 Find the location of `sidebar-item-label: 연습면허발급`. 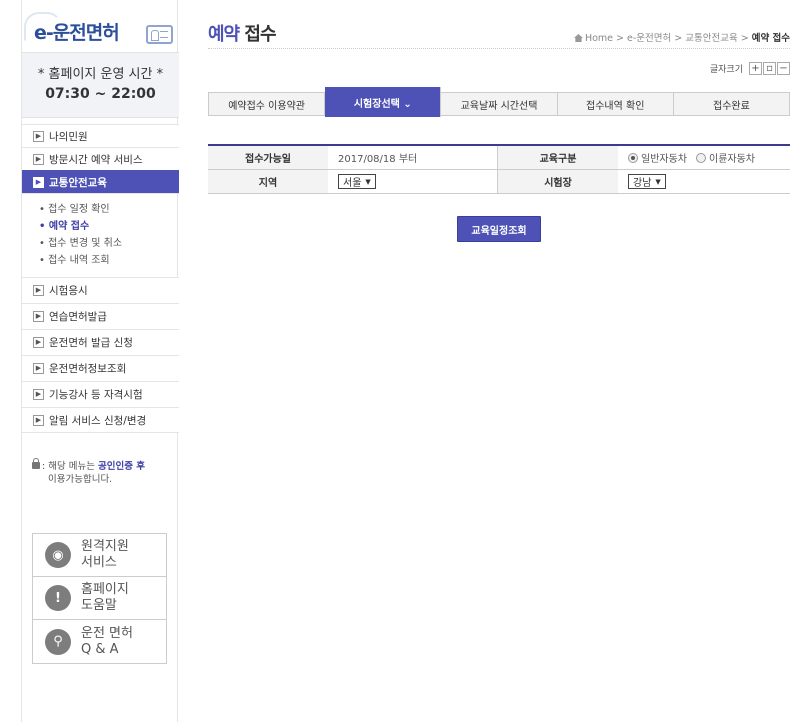

sidebar-item-label: 연습면허발급 is located at coordinates (78, 317).